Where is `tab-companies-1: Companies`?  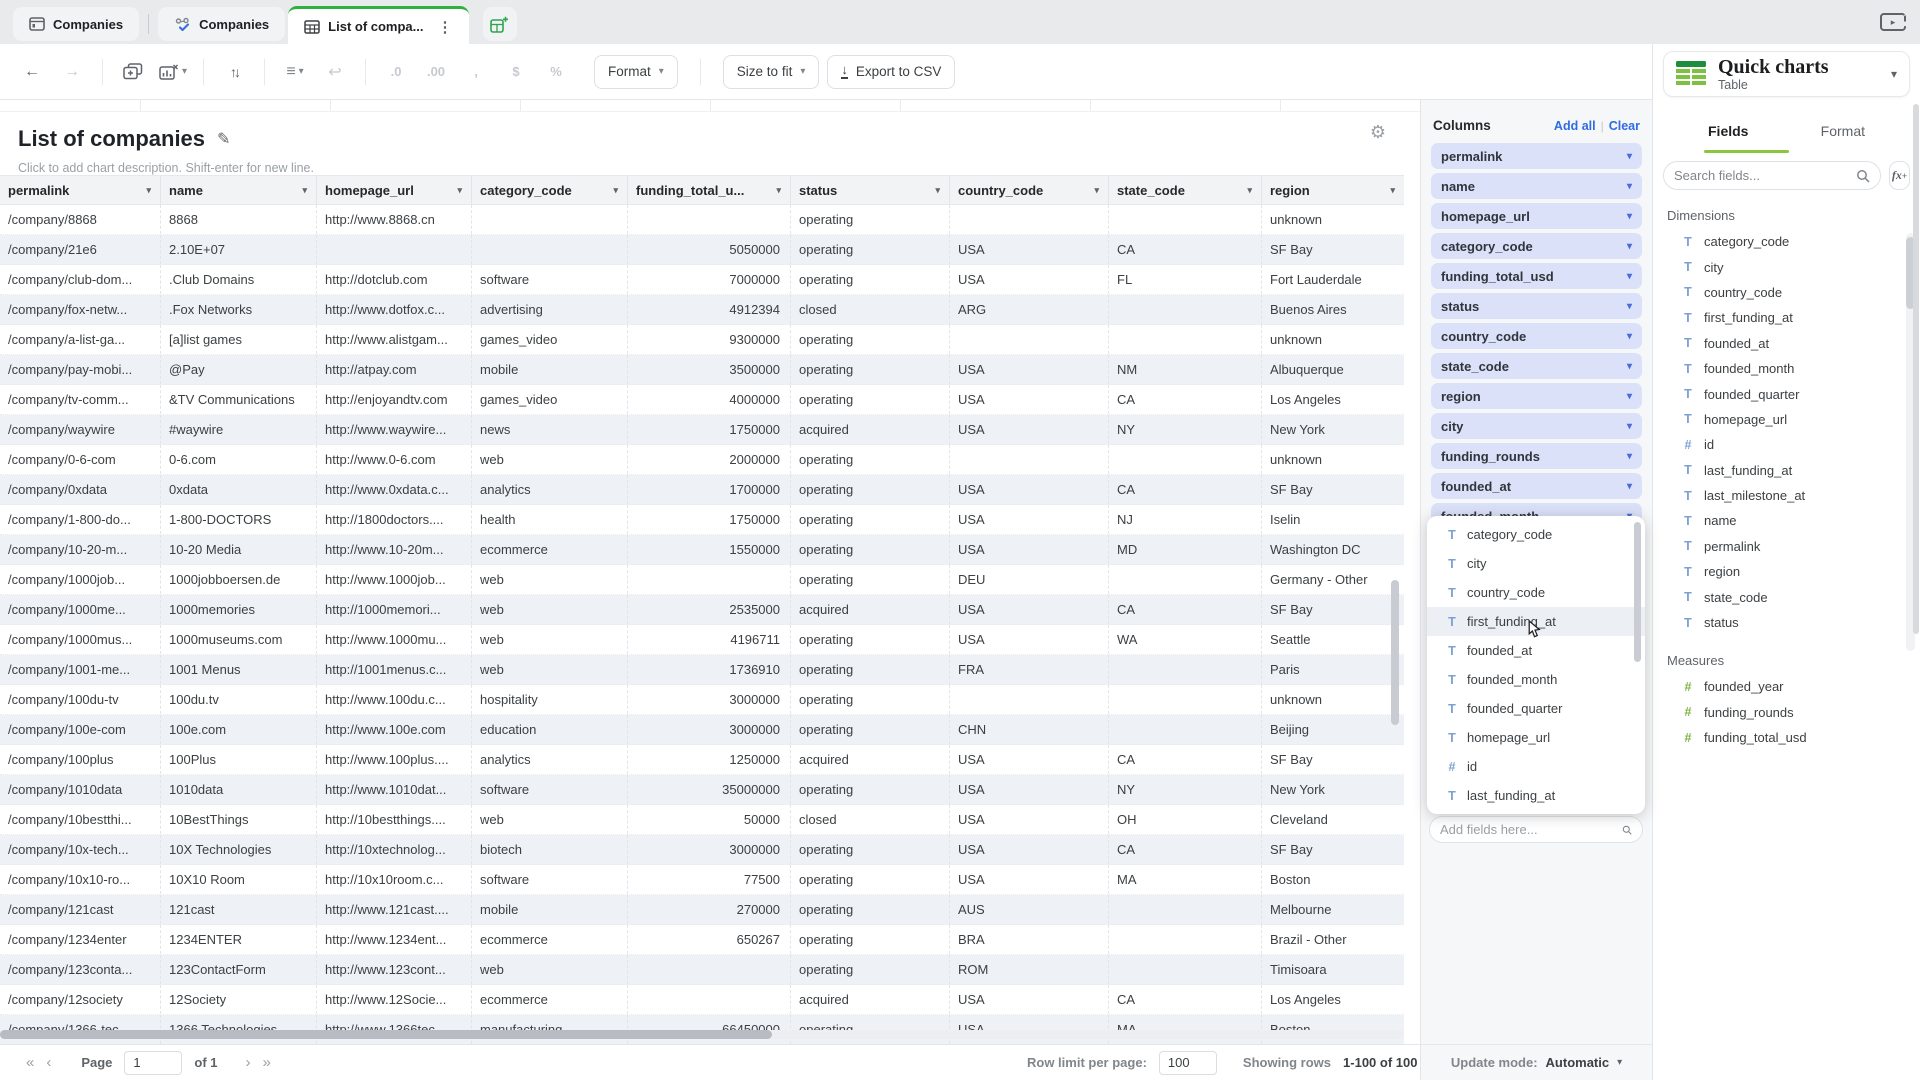 tab-companies-1: Companies is located at coordinates (76, 24).